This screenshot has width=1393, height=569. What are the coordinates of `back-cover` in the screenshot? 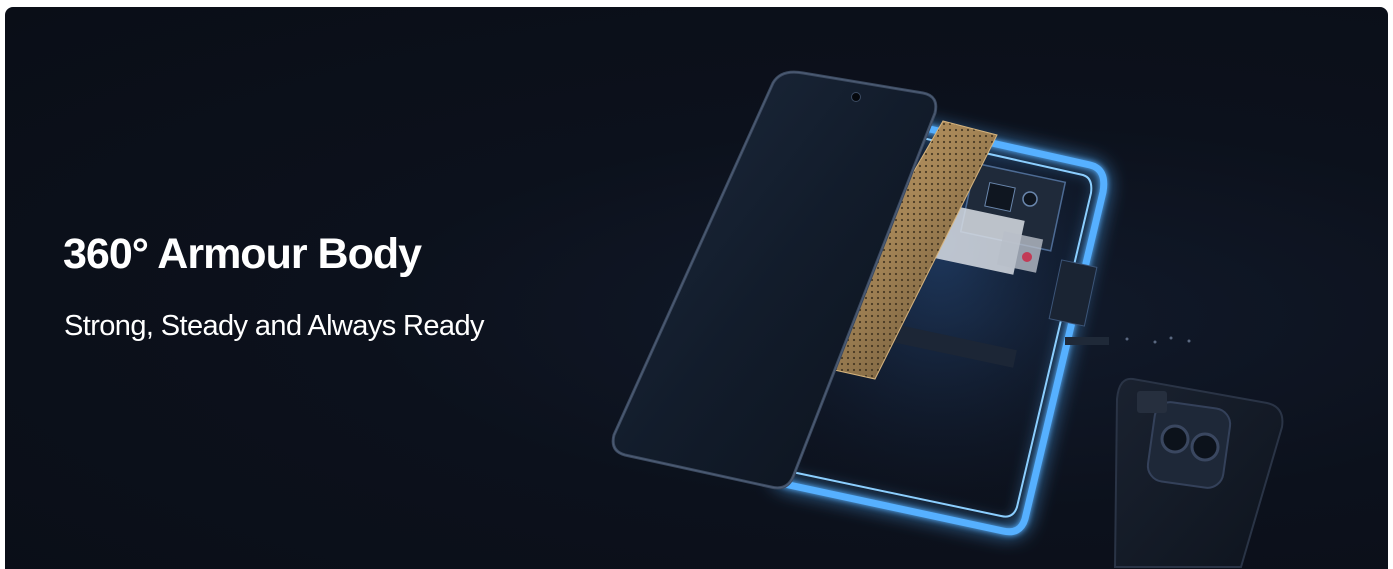 It's located at (1198, 472).